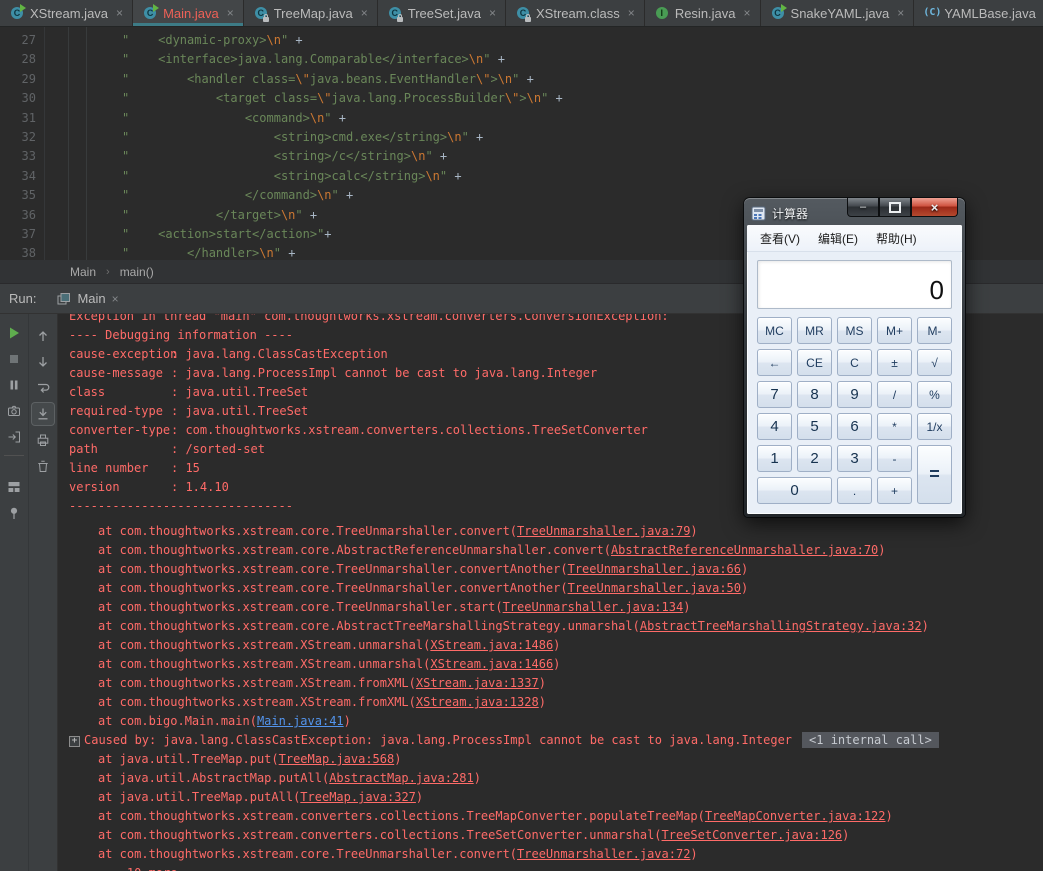 This screenshot has height=871, width=1043. What do you see at coordinates (337, 759) in the screenshot?
I see `stacktrace-link: TreeMap.java:568` at bounding box center [337, 759].